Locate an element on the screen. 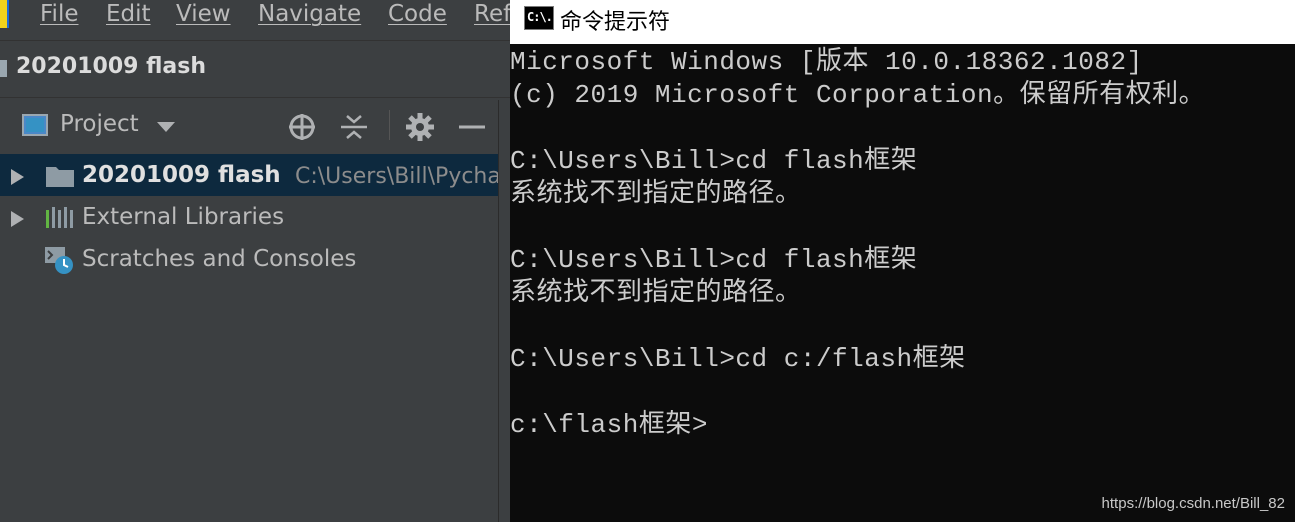  menu-file: File is located at coordinates (59, 15).